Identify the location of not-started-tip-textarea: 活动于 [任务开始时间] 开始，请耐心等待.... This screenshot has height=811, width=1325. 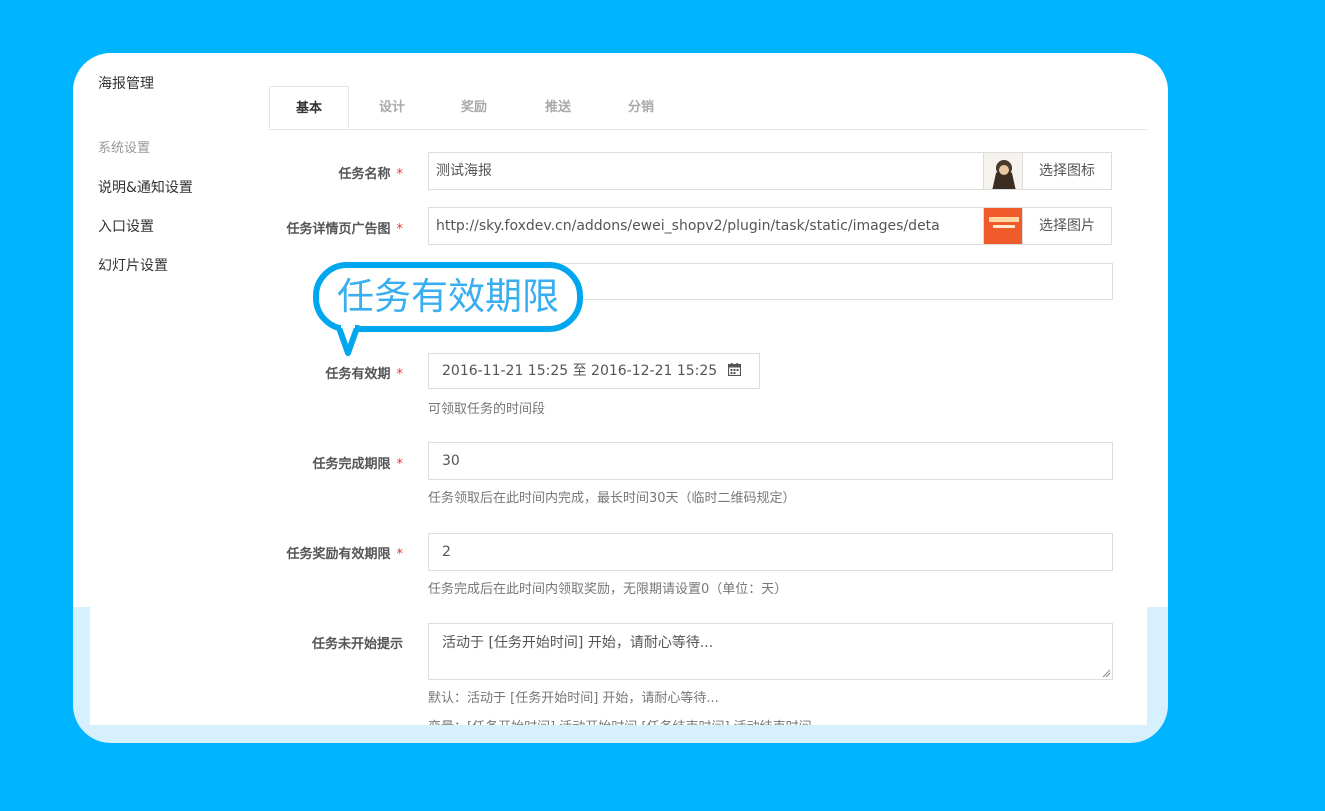
(770, 651).